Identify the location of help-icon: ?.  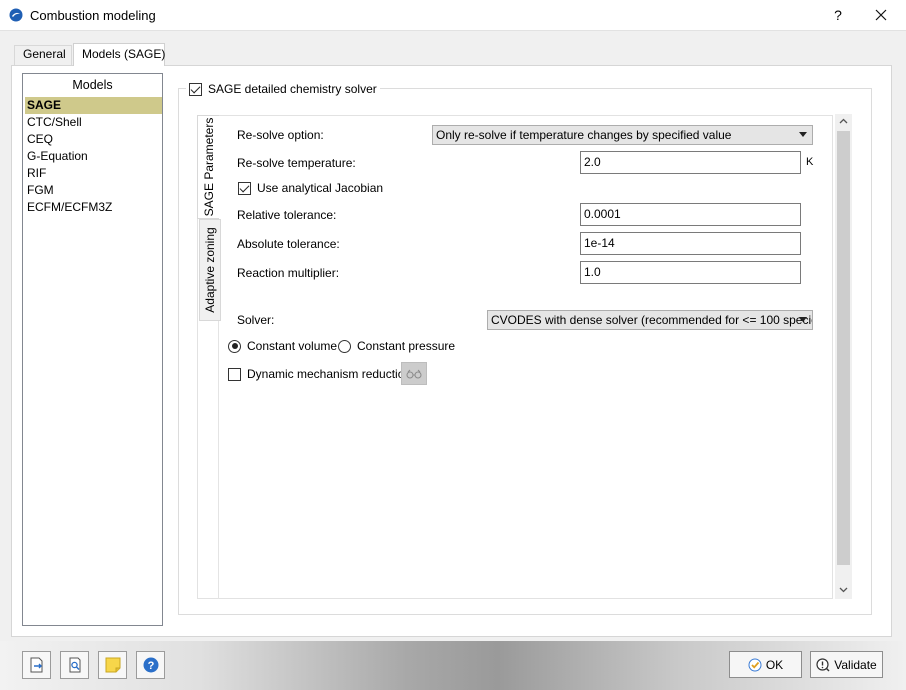
(150, 665).